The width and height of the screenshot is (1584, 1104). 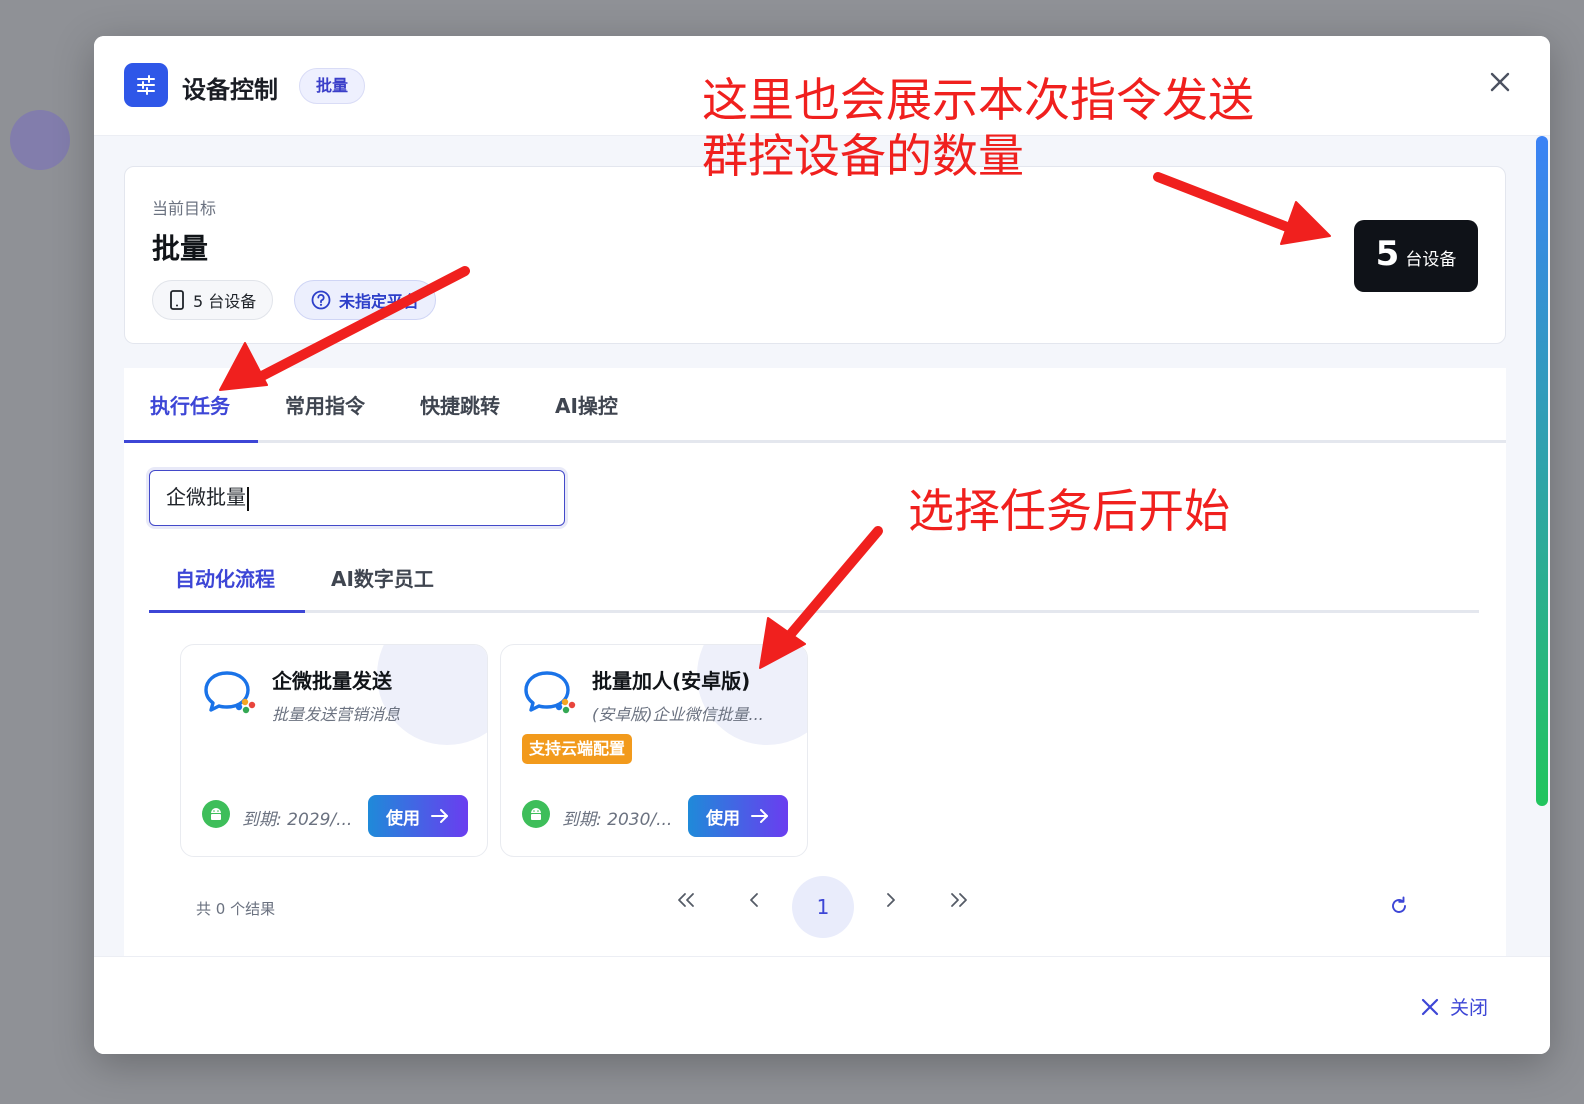 I want to click on prev-page-icon, so click(x=754, y=900).